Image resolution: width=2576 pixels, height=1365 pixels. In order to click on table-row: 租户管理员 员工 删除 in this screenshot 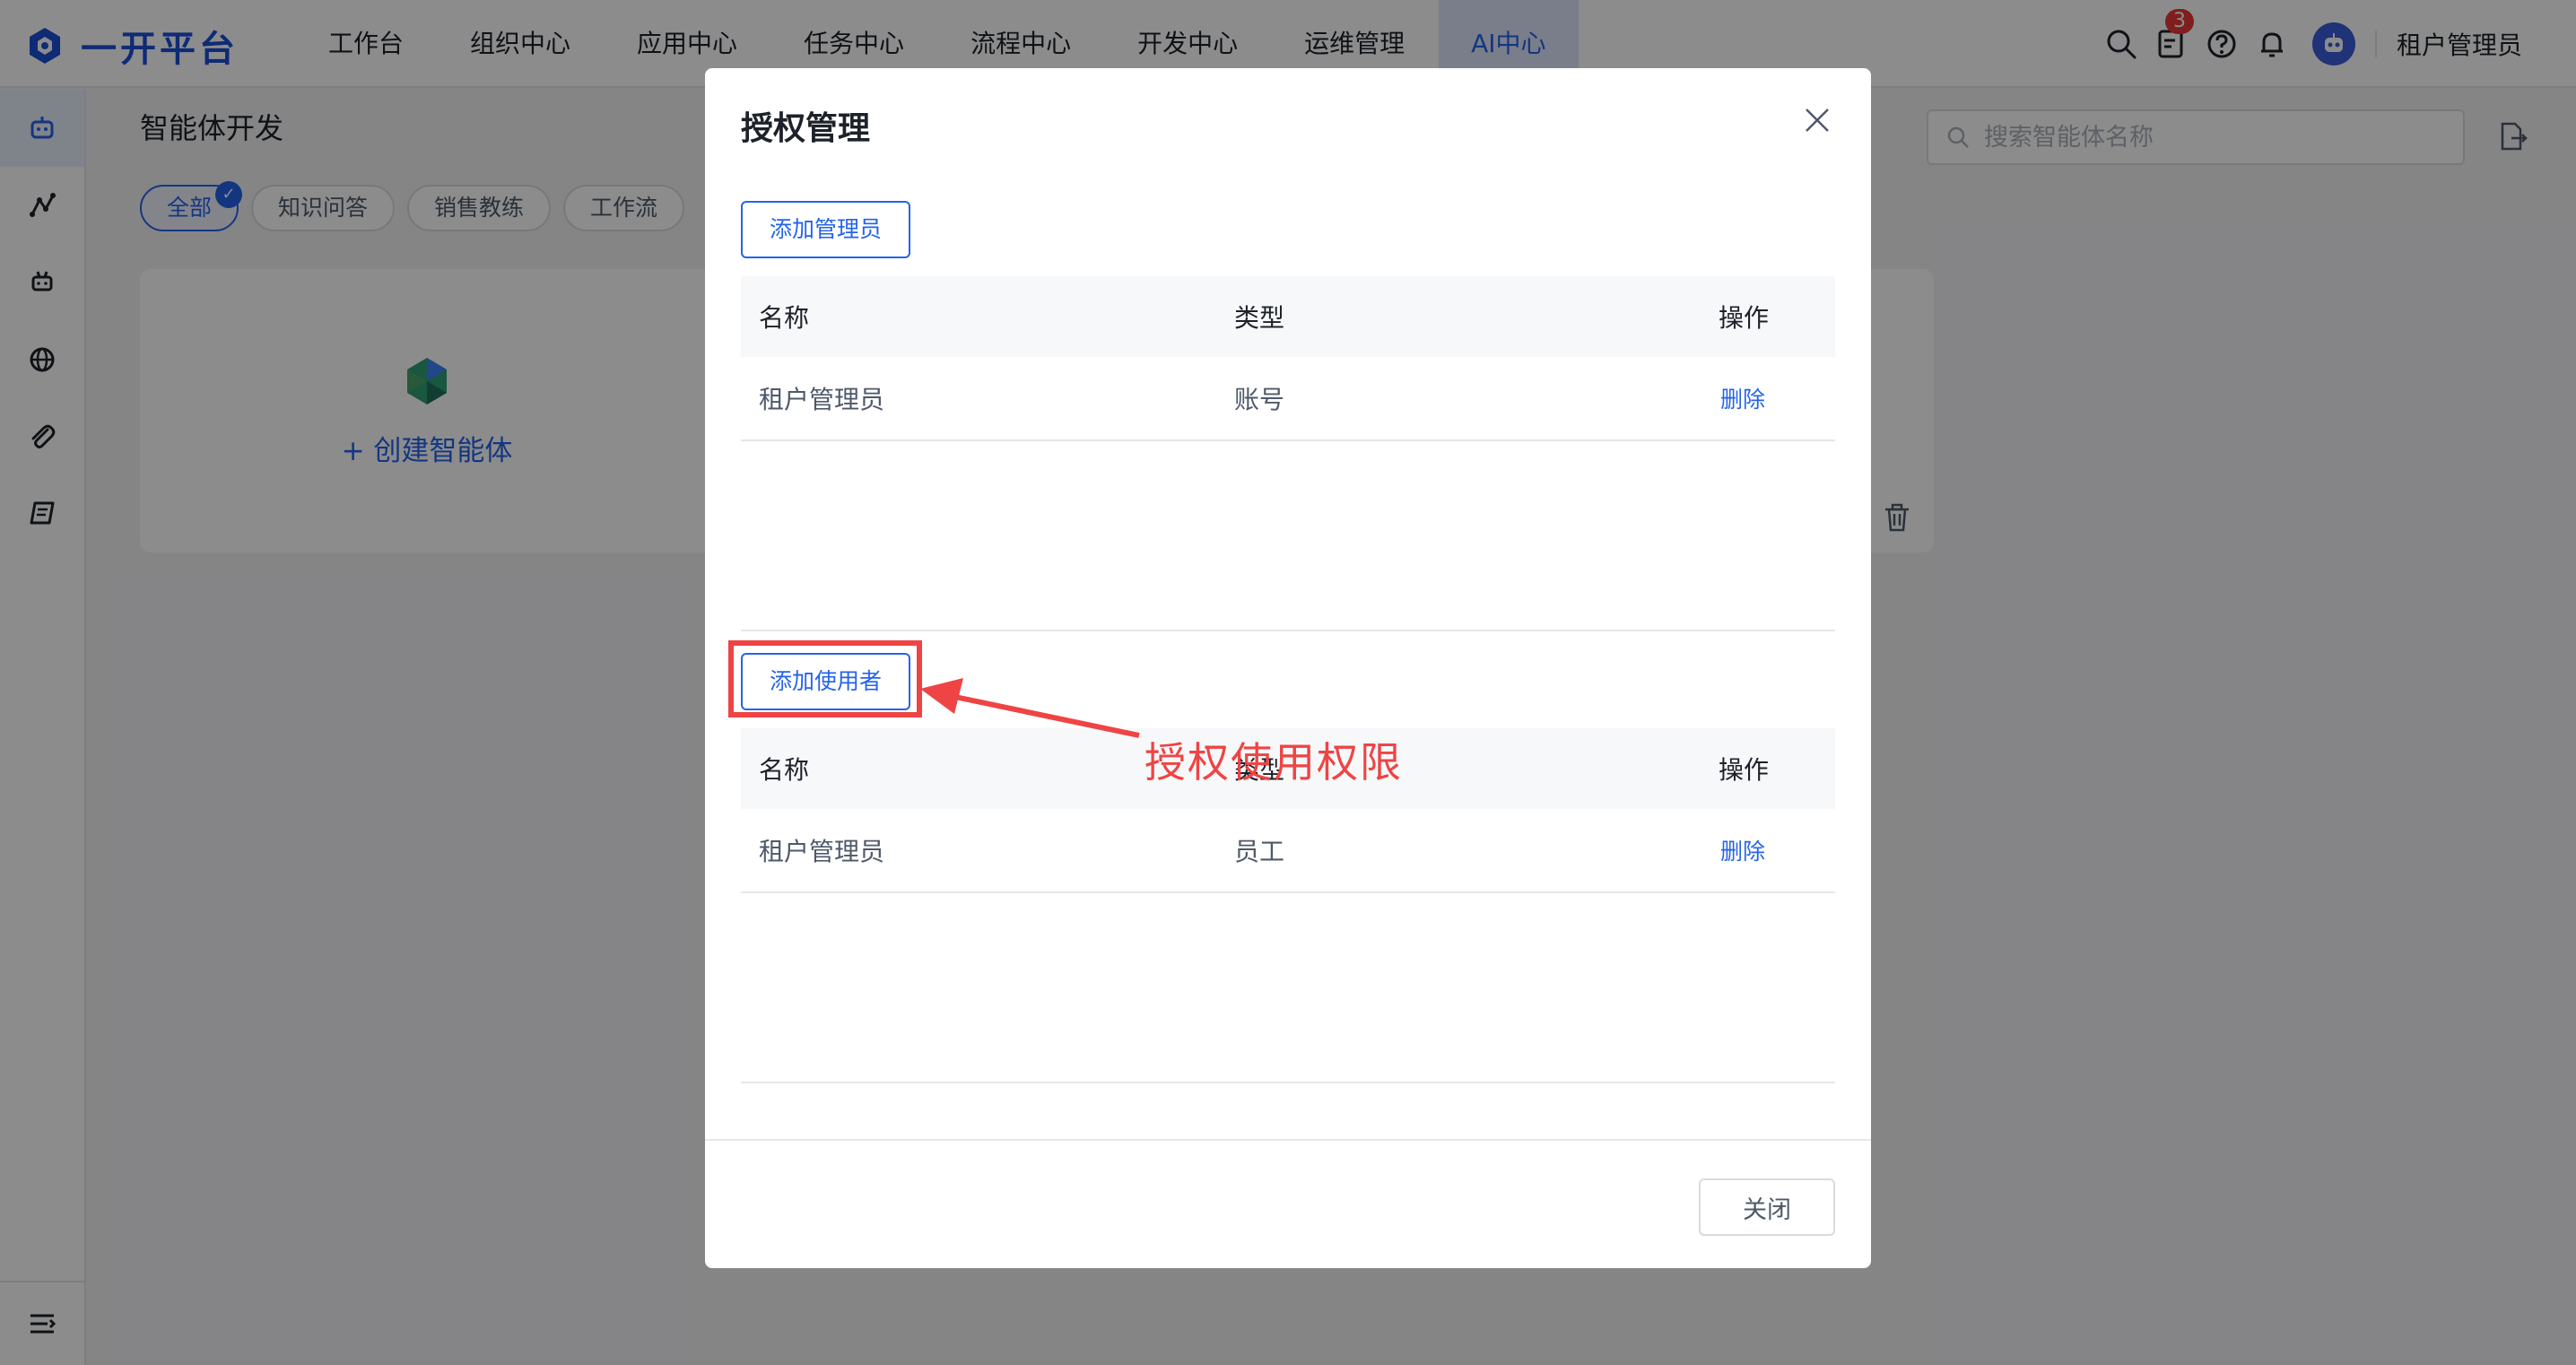, I will do `click(1288, 851)`.